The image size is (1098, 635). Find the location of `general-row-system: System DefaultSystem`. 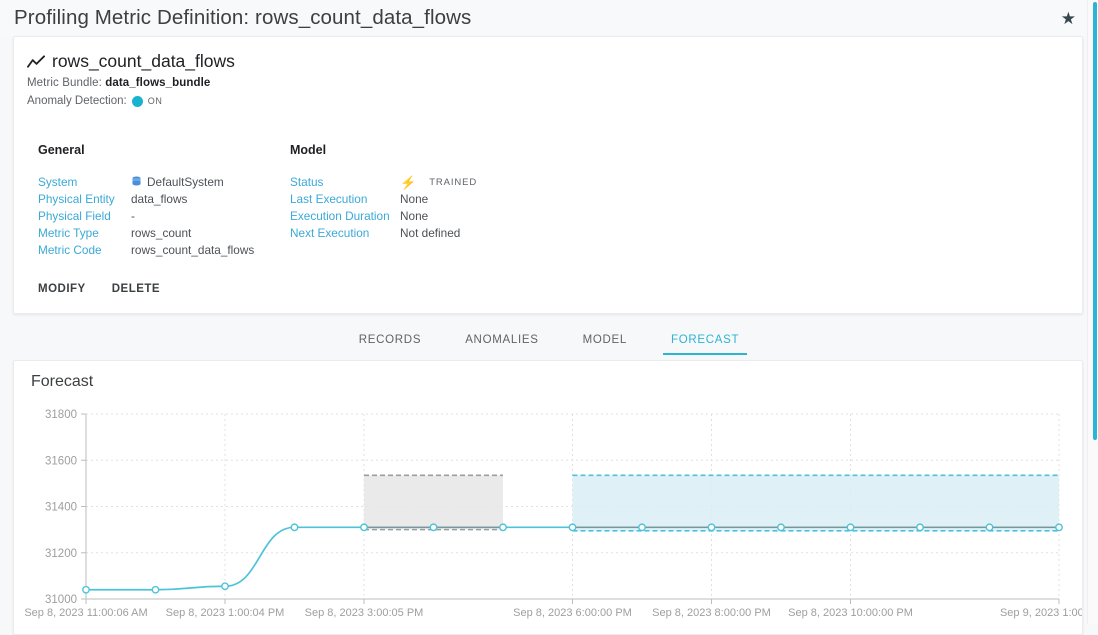

general-row-system: System DefaultSystem is located at coordinates (164, 182).